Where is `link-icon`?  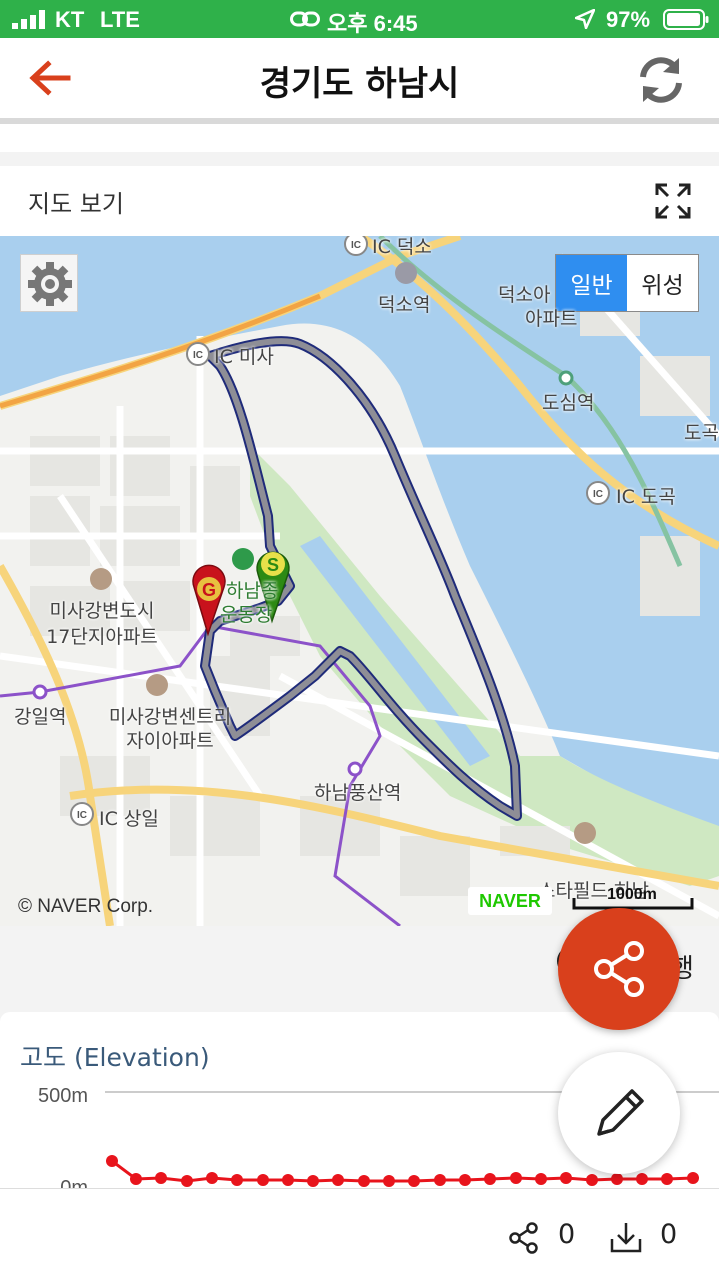 link-icon is located at coordinates (305, 19).